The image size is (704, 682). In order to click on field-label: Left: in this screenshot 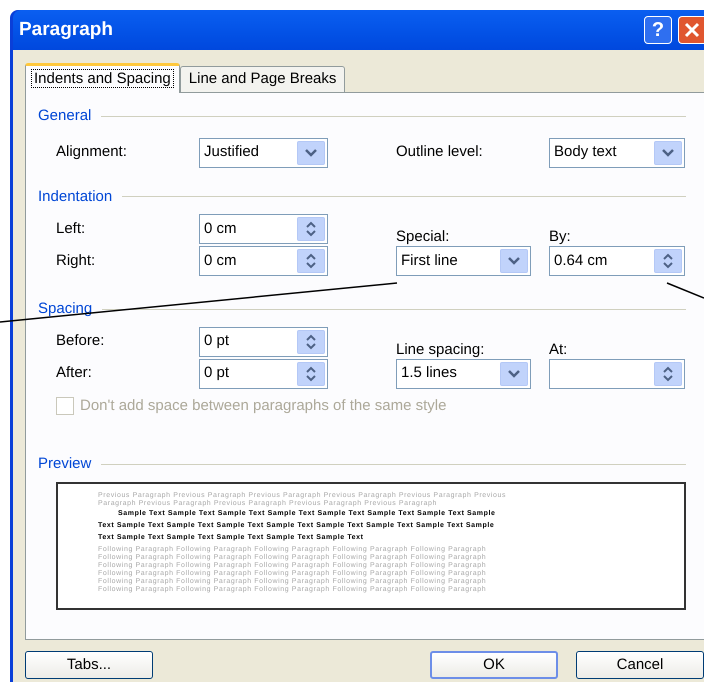, I will do `click(71, 228)`.